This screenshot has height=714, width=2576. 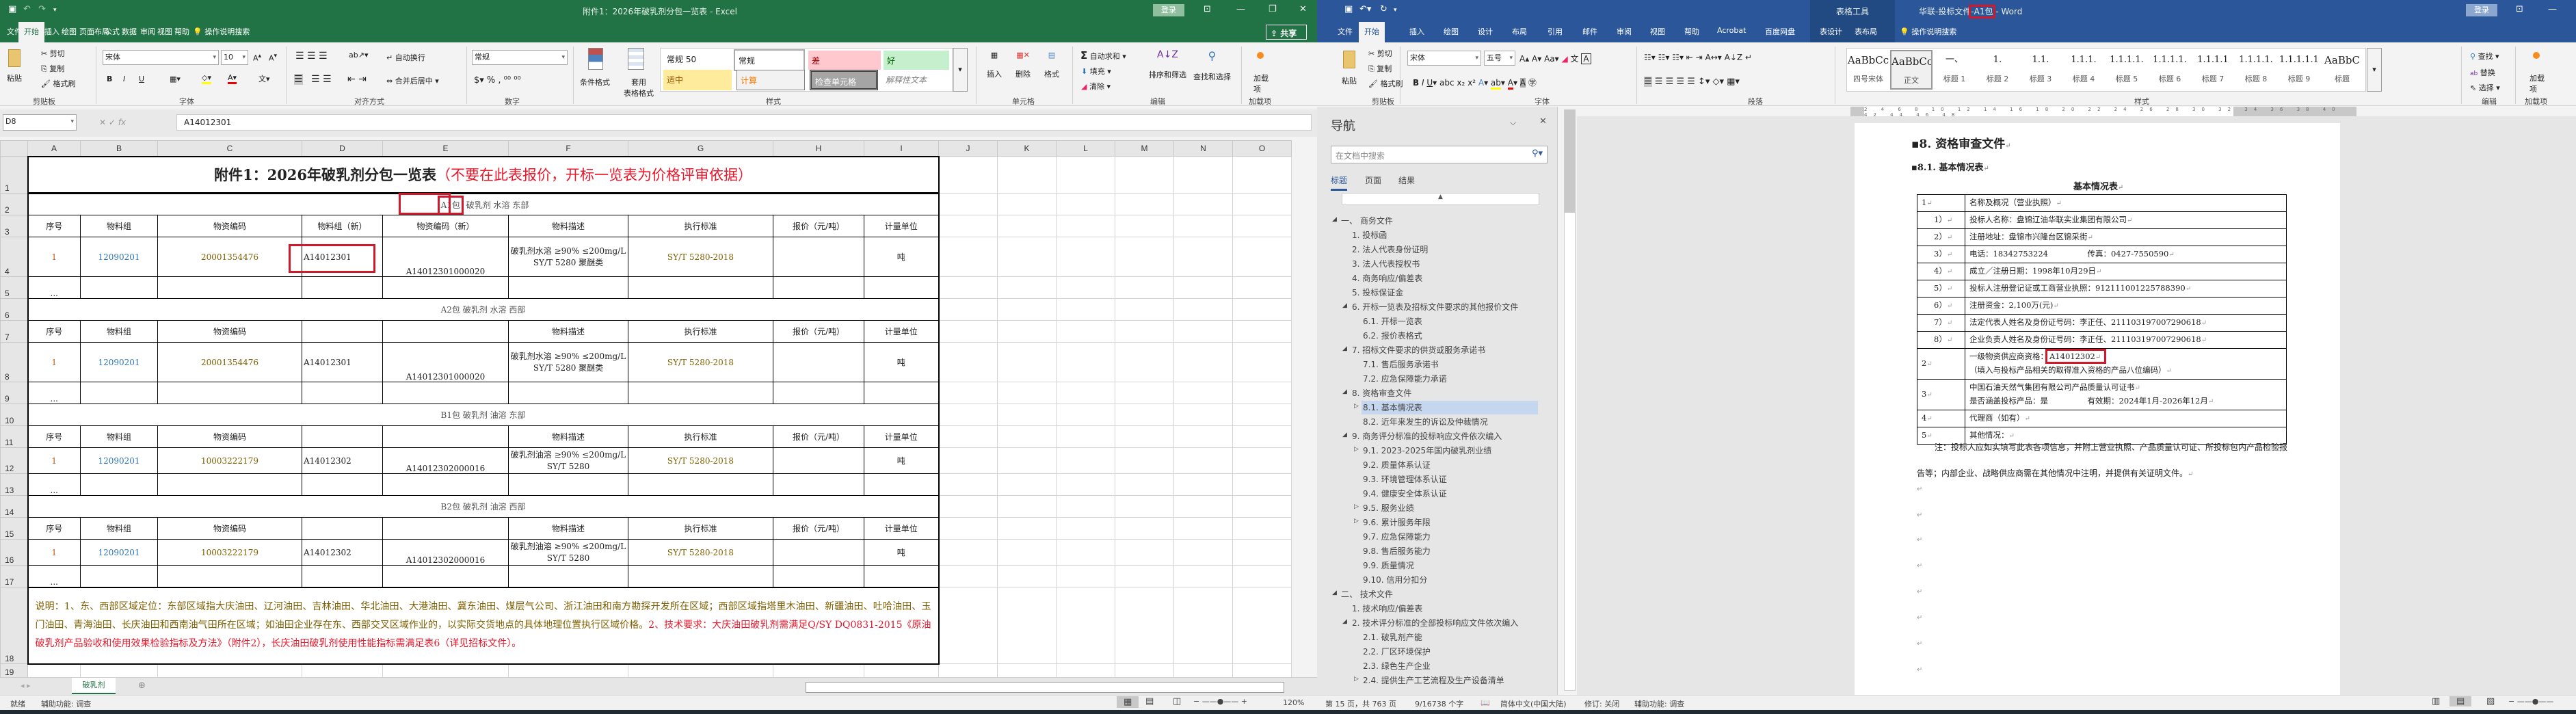 What do you see at coordinates (14, 77) in the screenshot?
I see `paste-button: 粘贴` at bounding box center [14, 77].